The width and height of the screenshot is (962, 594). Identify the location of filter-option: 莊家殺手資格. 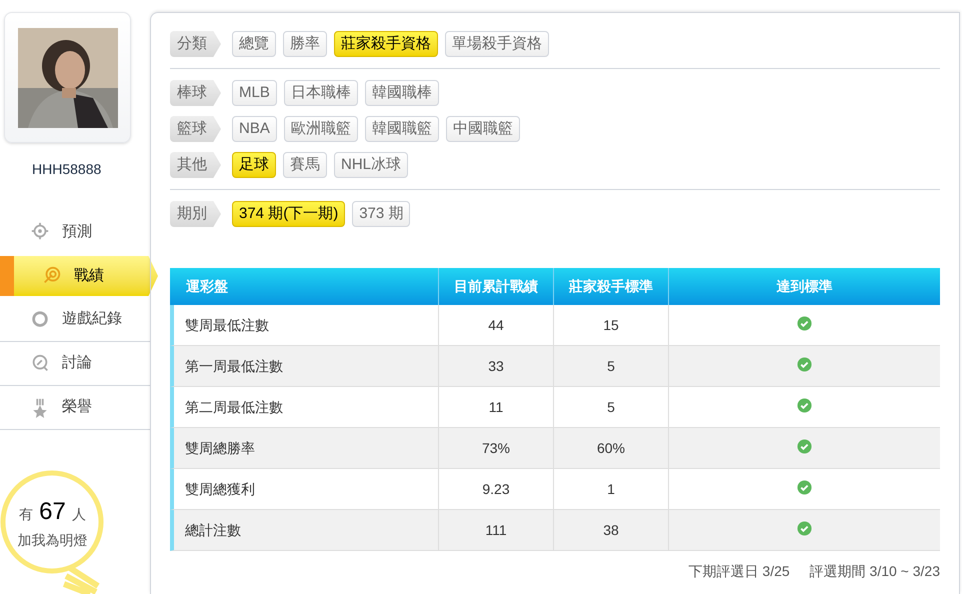
(386, 44).